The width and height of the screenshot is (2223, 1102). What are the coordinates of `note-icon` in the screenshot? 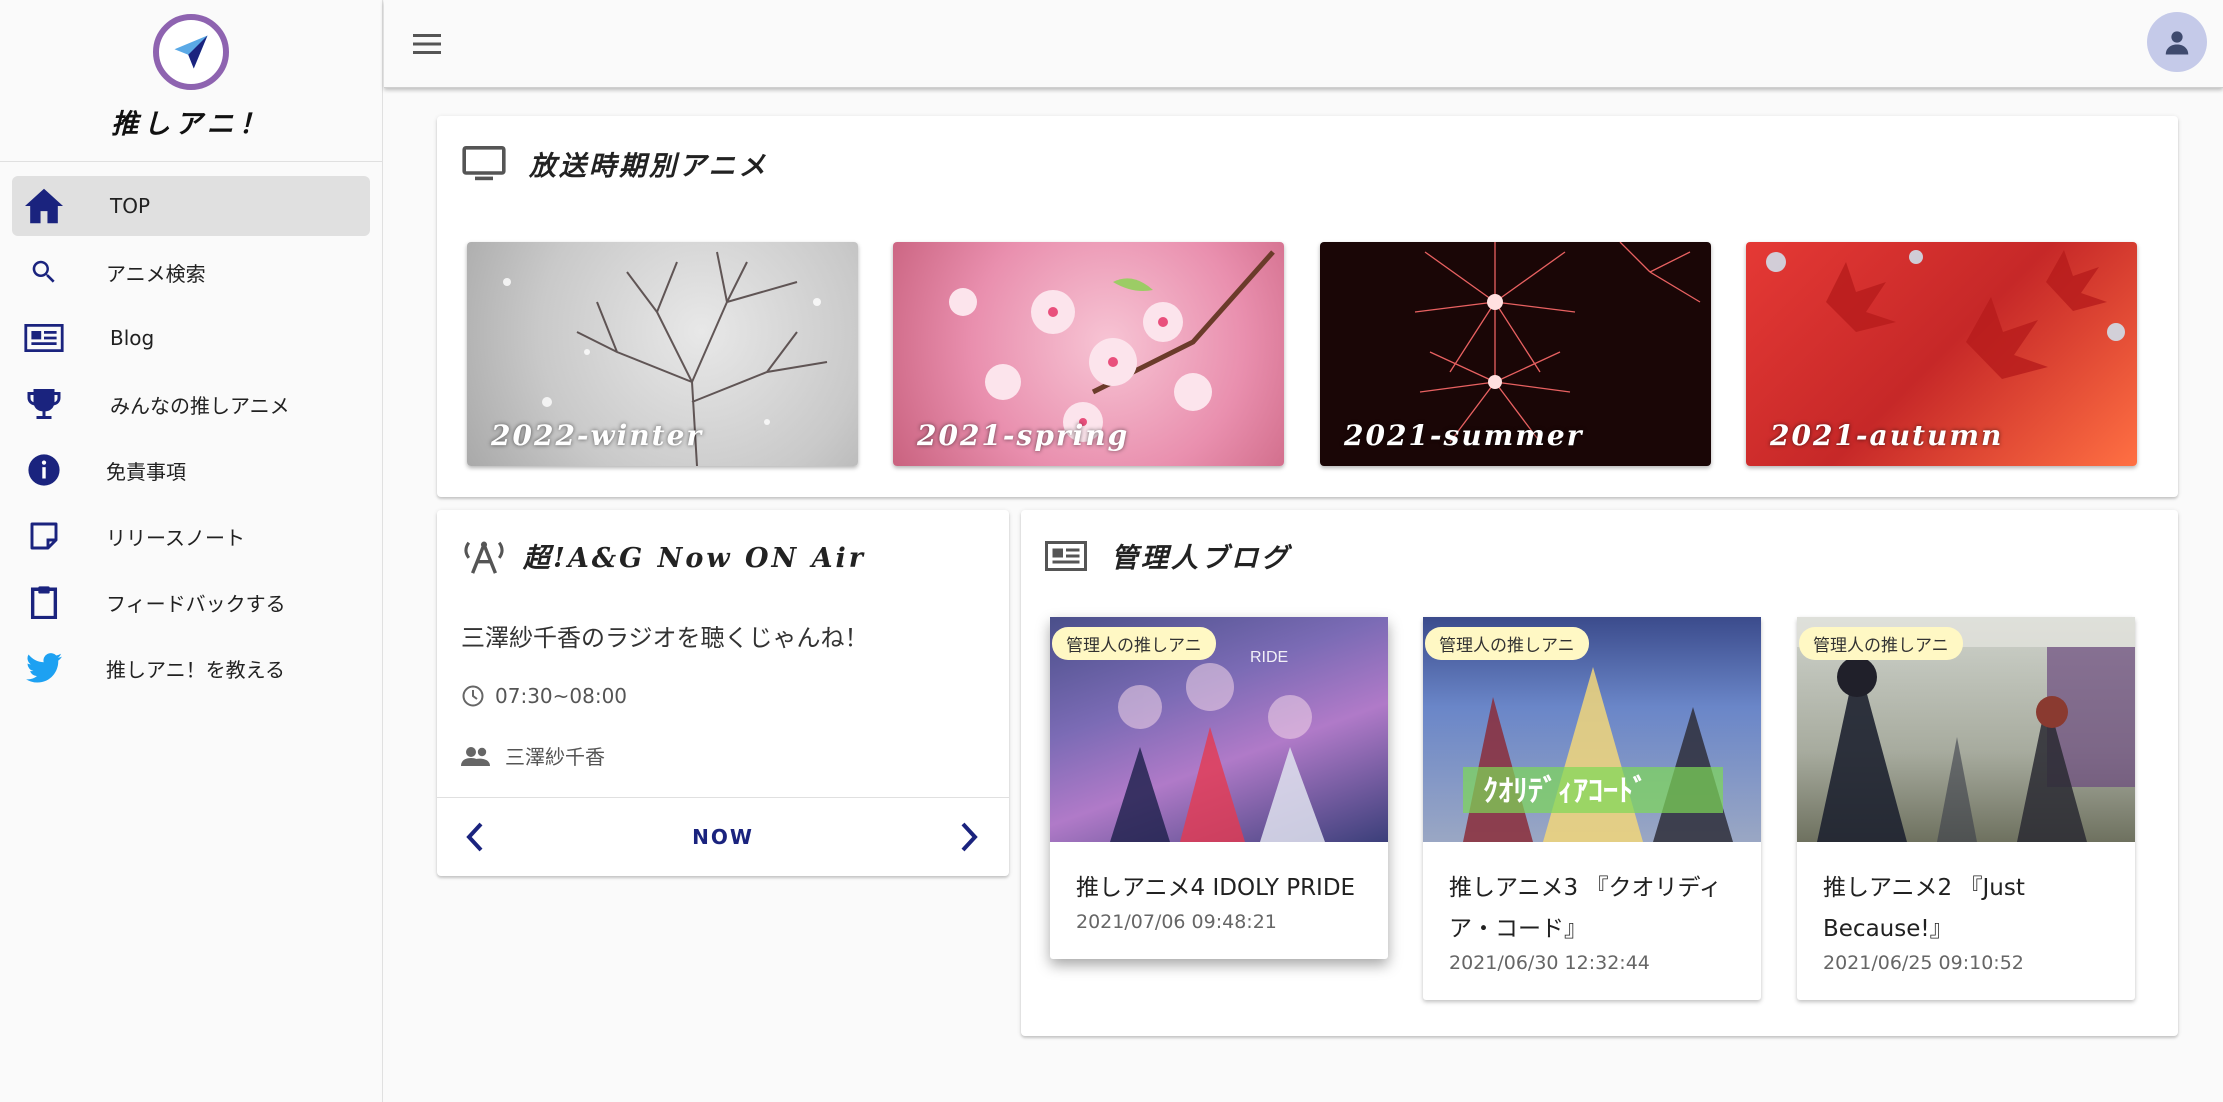 It's located at (44, 536).